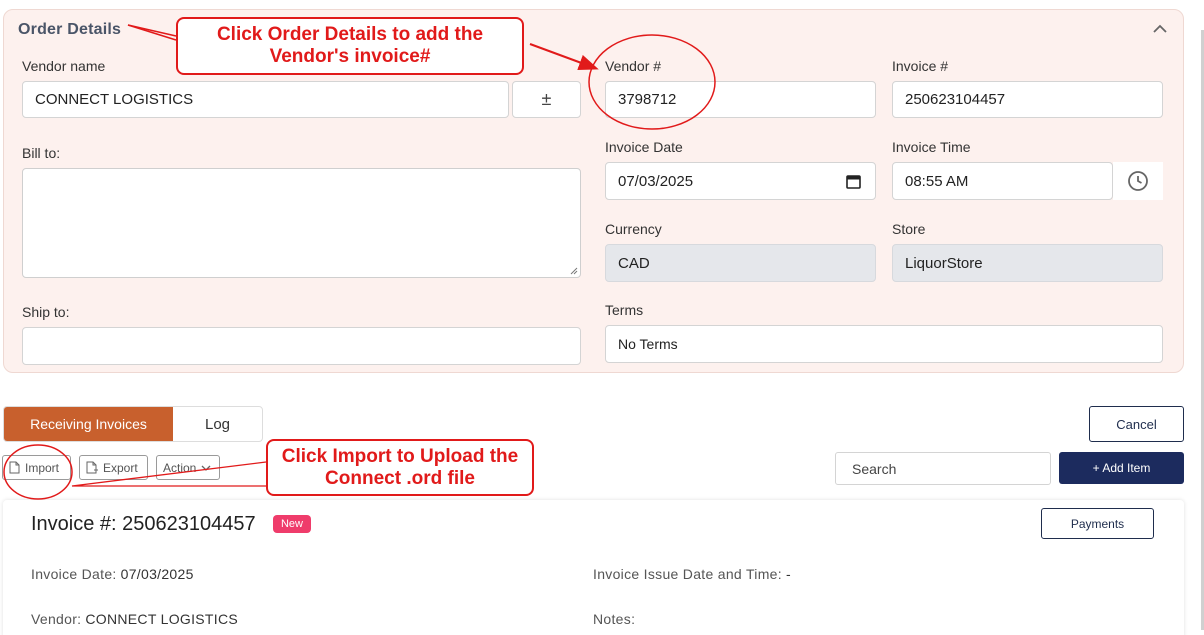  Describe the element at coordinates (206, 468) in the screenshot. I see `chevron-down-icon` at that location.